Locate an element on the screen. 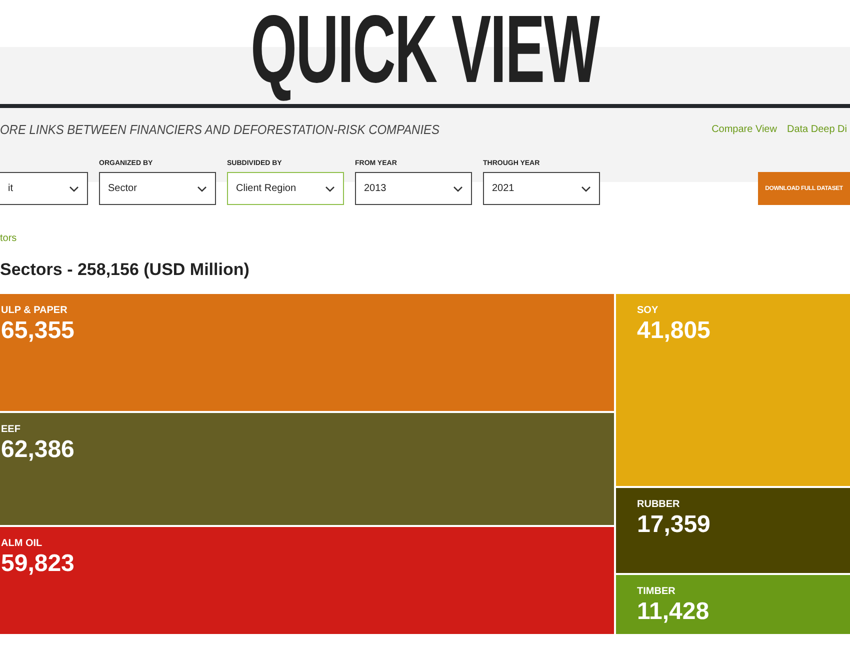  breadcrumb-link: tors is located at coordinates (8, 238).